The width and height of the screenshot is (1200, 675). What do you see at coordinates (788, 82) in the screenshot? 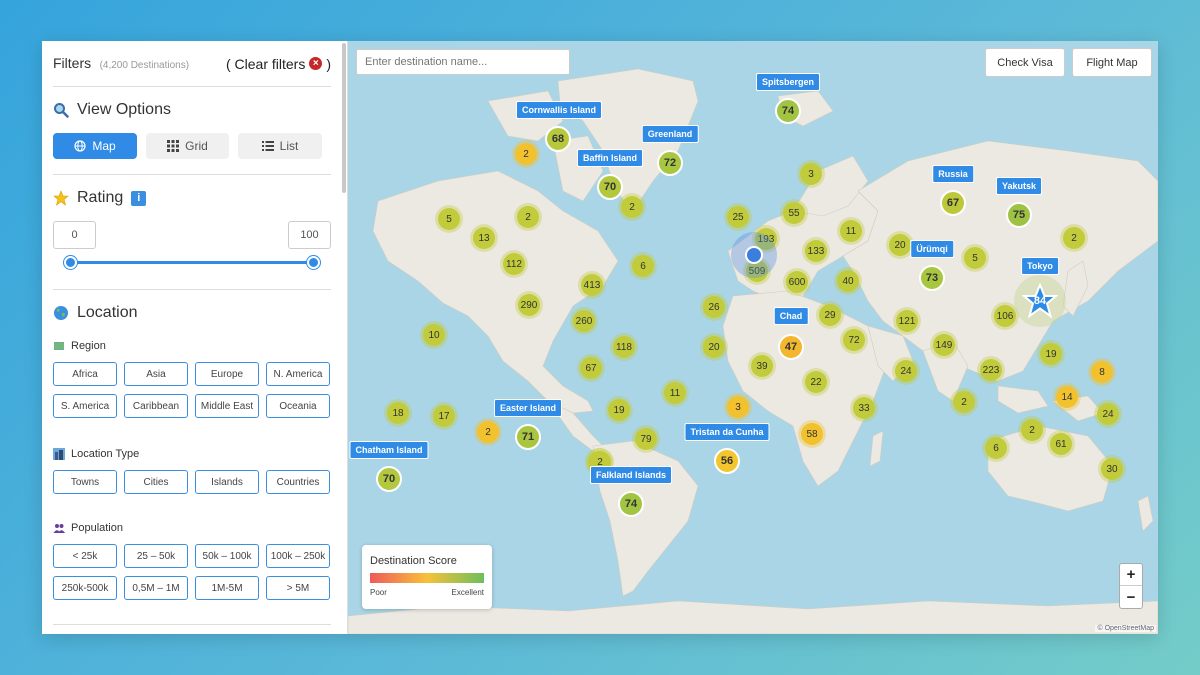
I see `destination-label-spitsbergen: Spitsbergen` at bounding box center [788, 82].